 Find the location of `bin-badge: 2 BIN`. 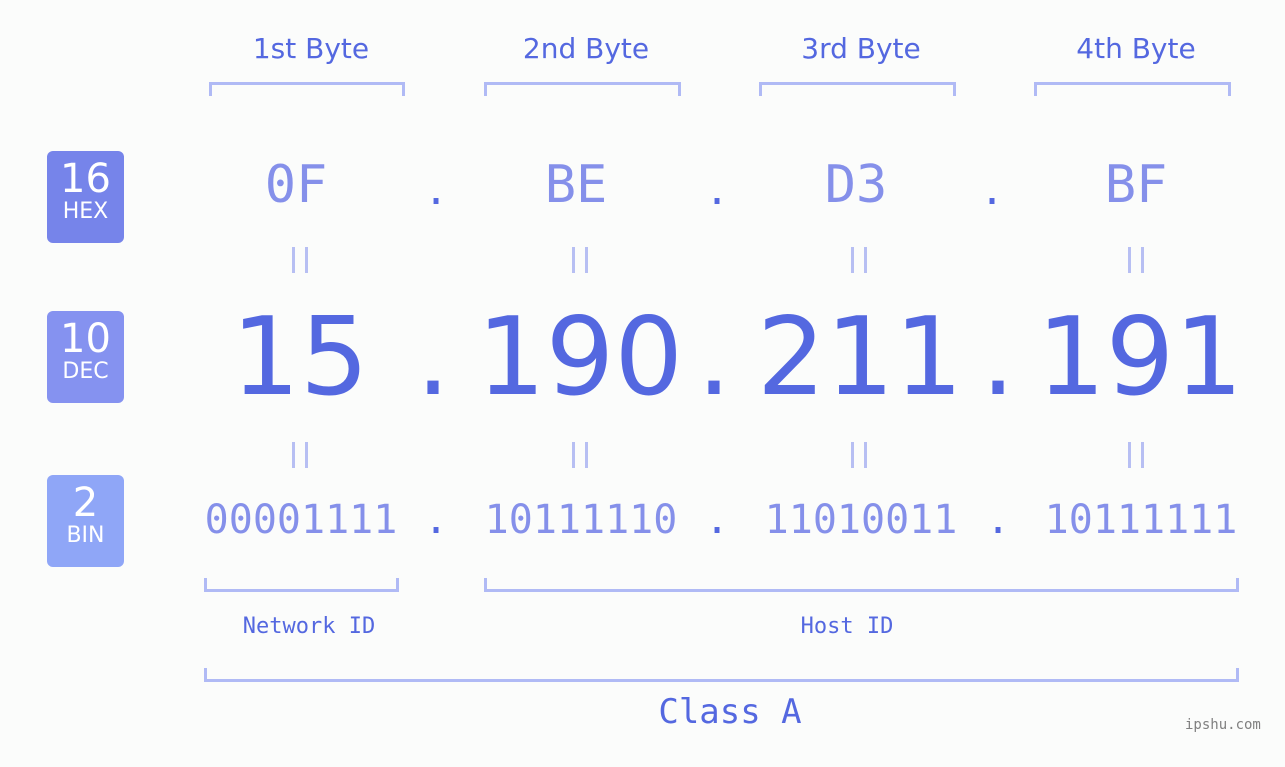

bin-badge: 2 BIN is located at coordinates (85, 521).